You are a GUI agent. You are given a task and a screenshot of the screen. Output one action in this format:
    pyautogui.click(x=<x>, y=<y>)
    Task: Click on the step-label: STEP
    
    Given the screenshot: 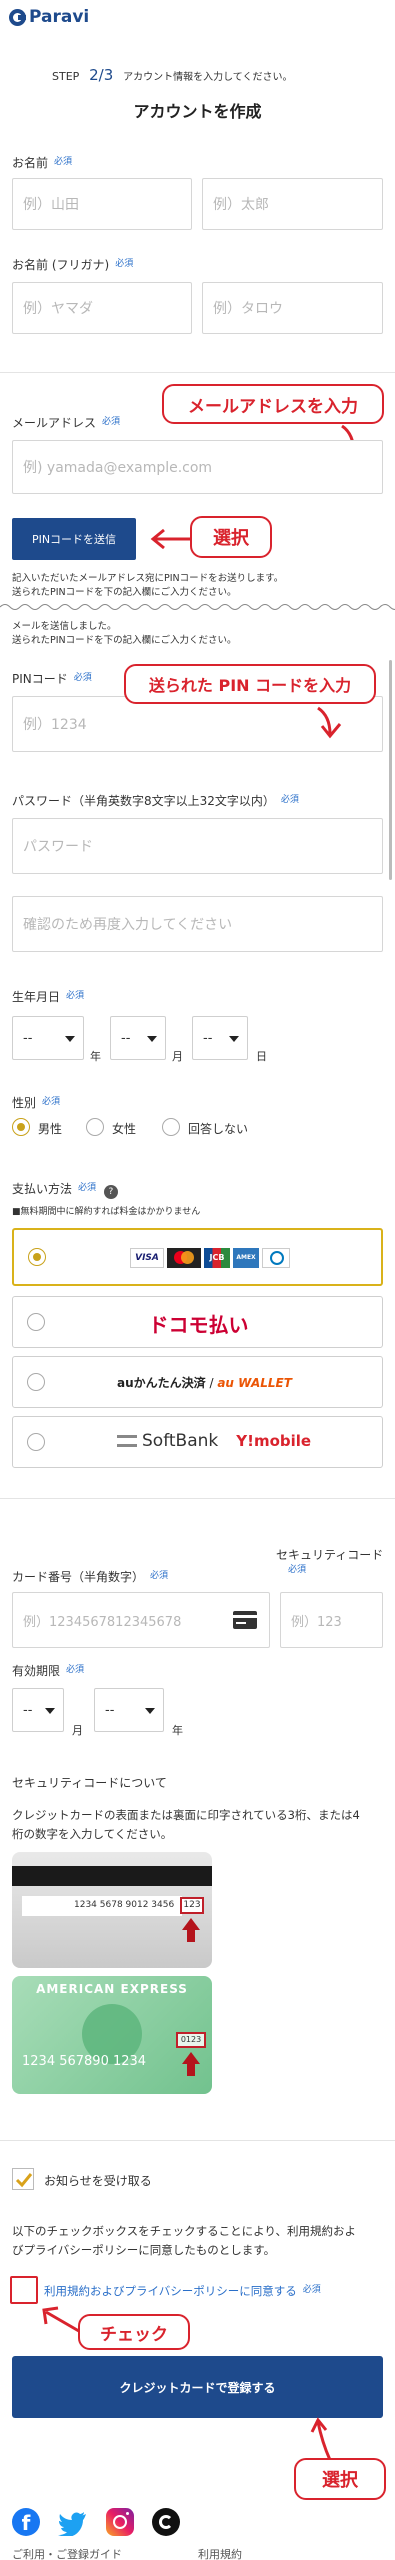 What is the action you would take?
    pyautogui.click(x=66, y=76)
    